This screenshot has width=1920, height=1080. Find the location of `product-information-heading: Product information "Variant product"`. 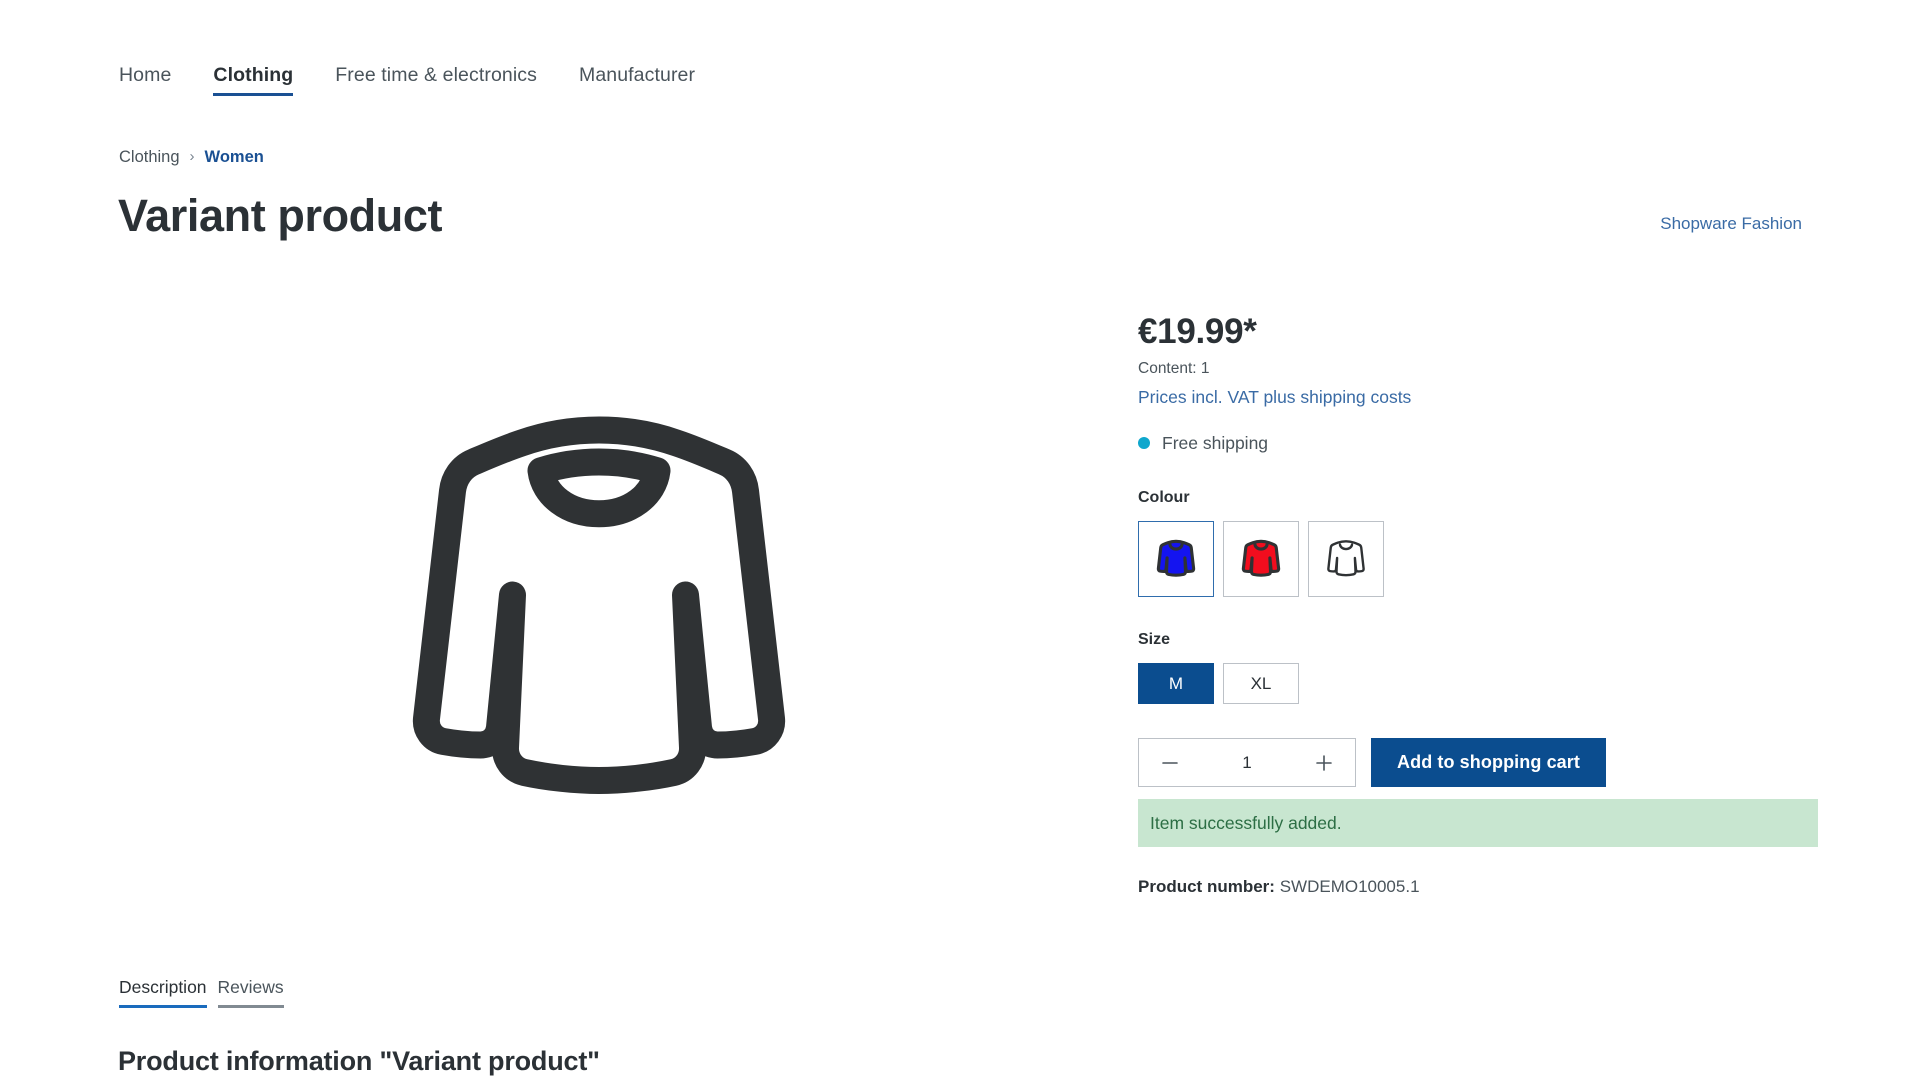

product-information-heading: Product information "Variant product" is located at coordinates (359, 1061).